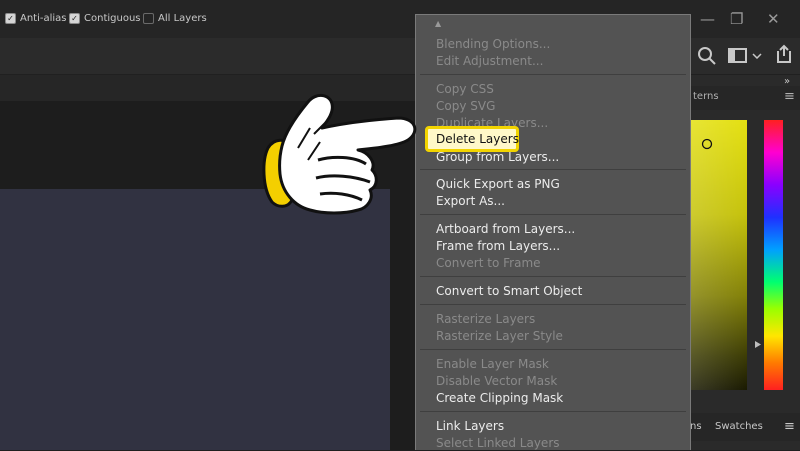 Image resolution: width=800 pixels, height=451 pixels. Describe the element at coordinates (498, 443) in the screenshot. I see `menu-item-select-linked-layers: Select Linked Layers` at that location.